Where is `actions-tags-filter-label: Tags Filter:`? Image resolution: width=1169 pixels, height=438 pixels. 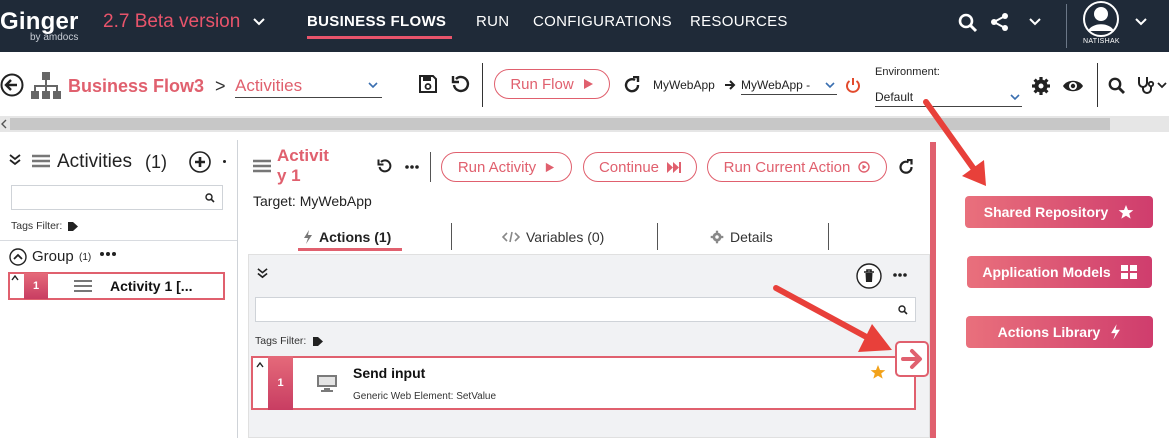
actions-tags-filter-label: Tags Filter: is located at coordinates (281, 341).